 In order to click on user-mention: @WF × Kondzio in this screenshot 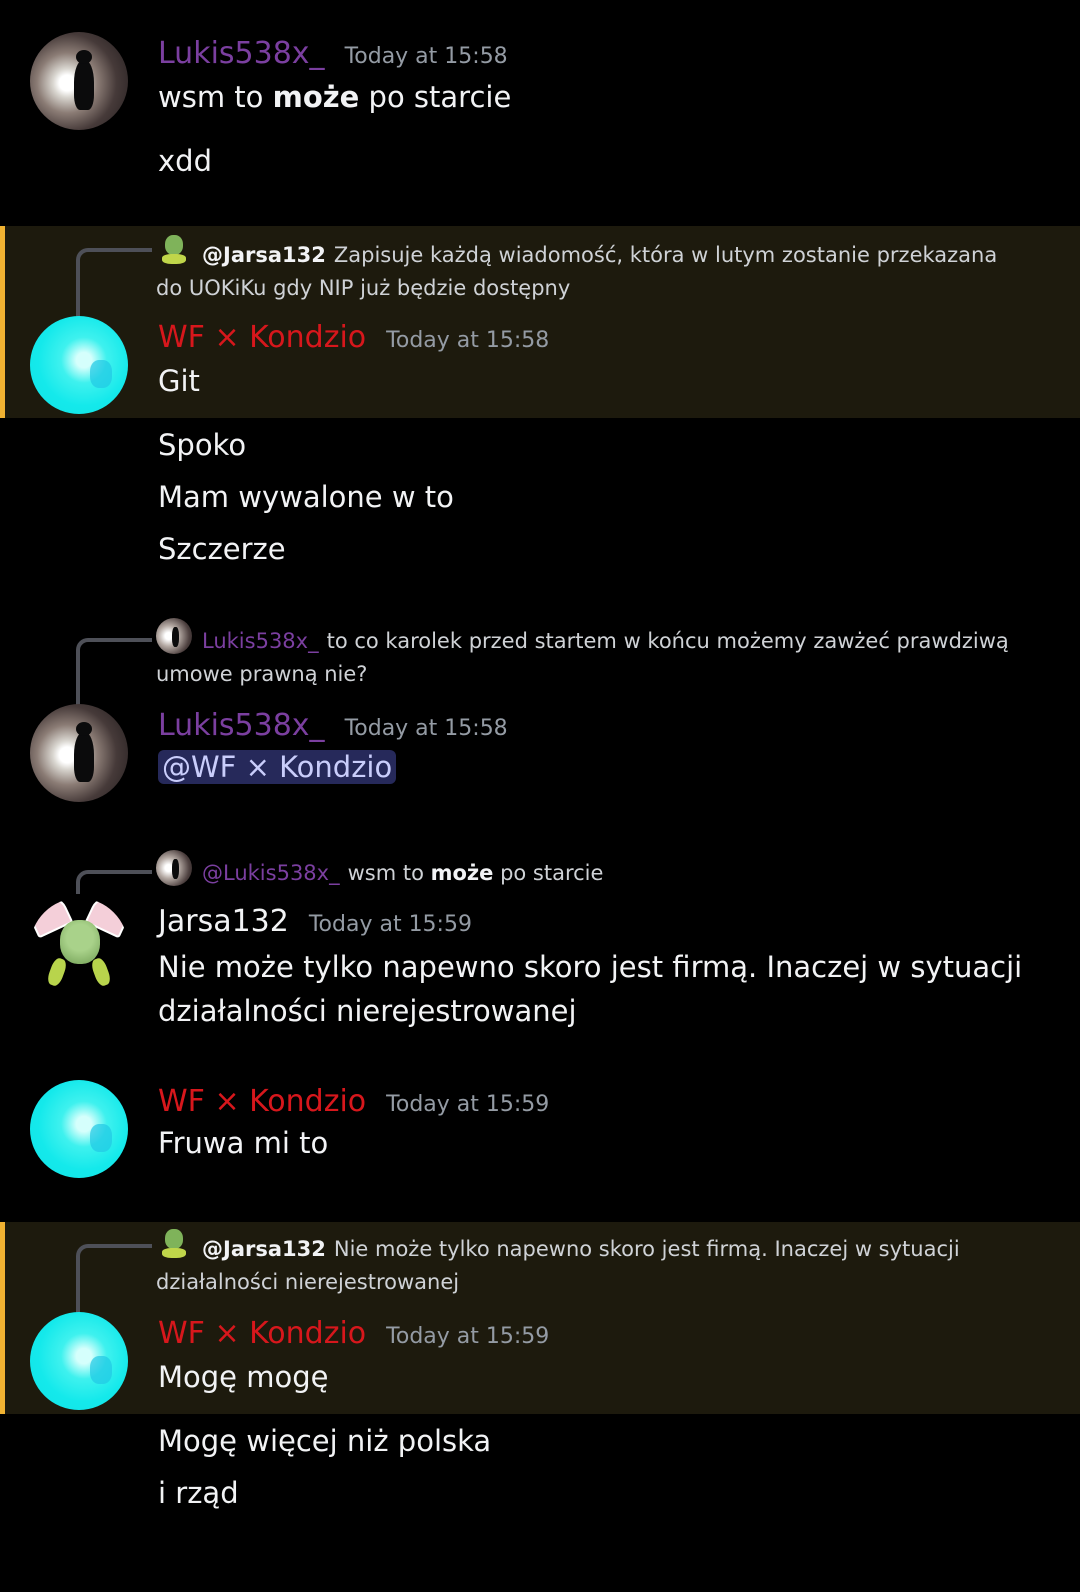, I will do `click(277, 767)`.